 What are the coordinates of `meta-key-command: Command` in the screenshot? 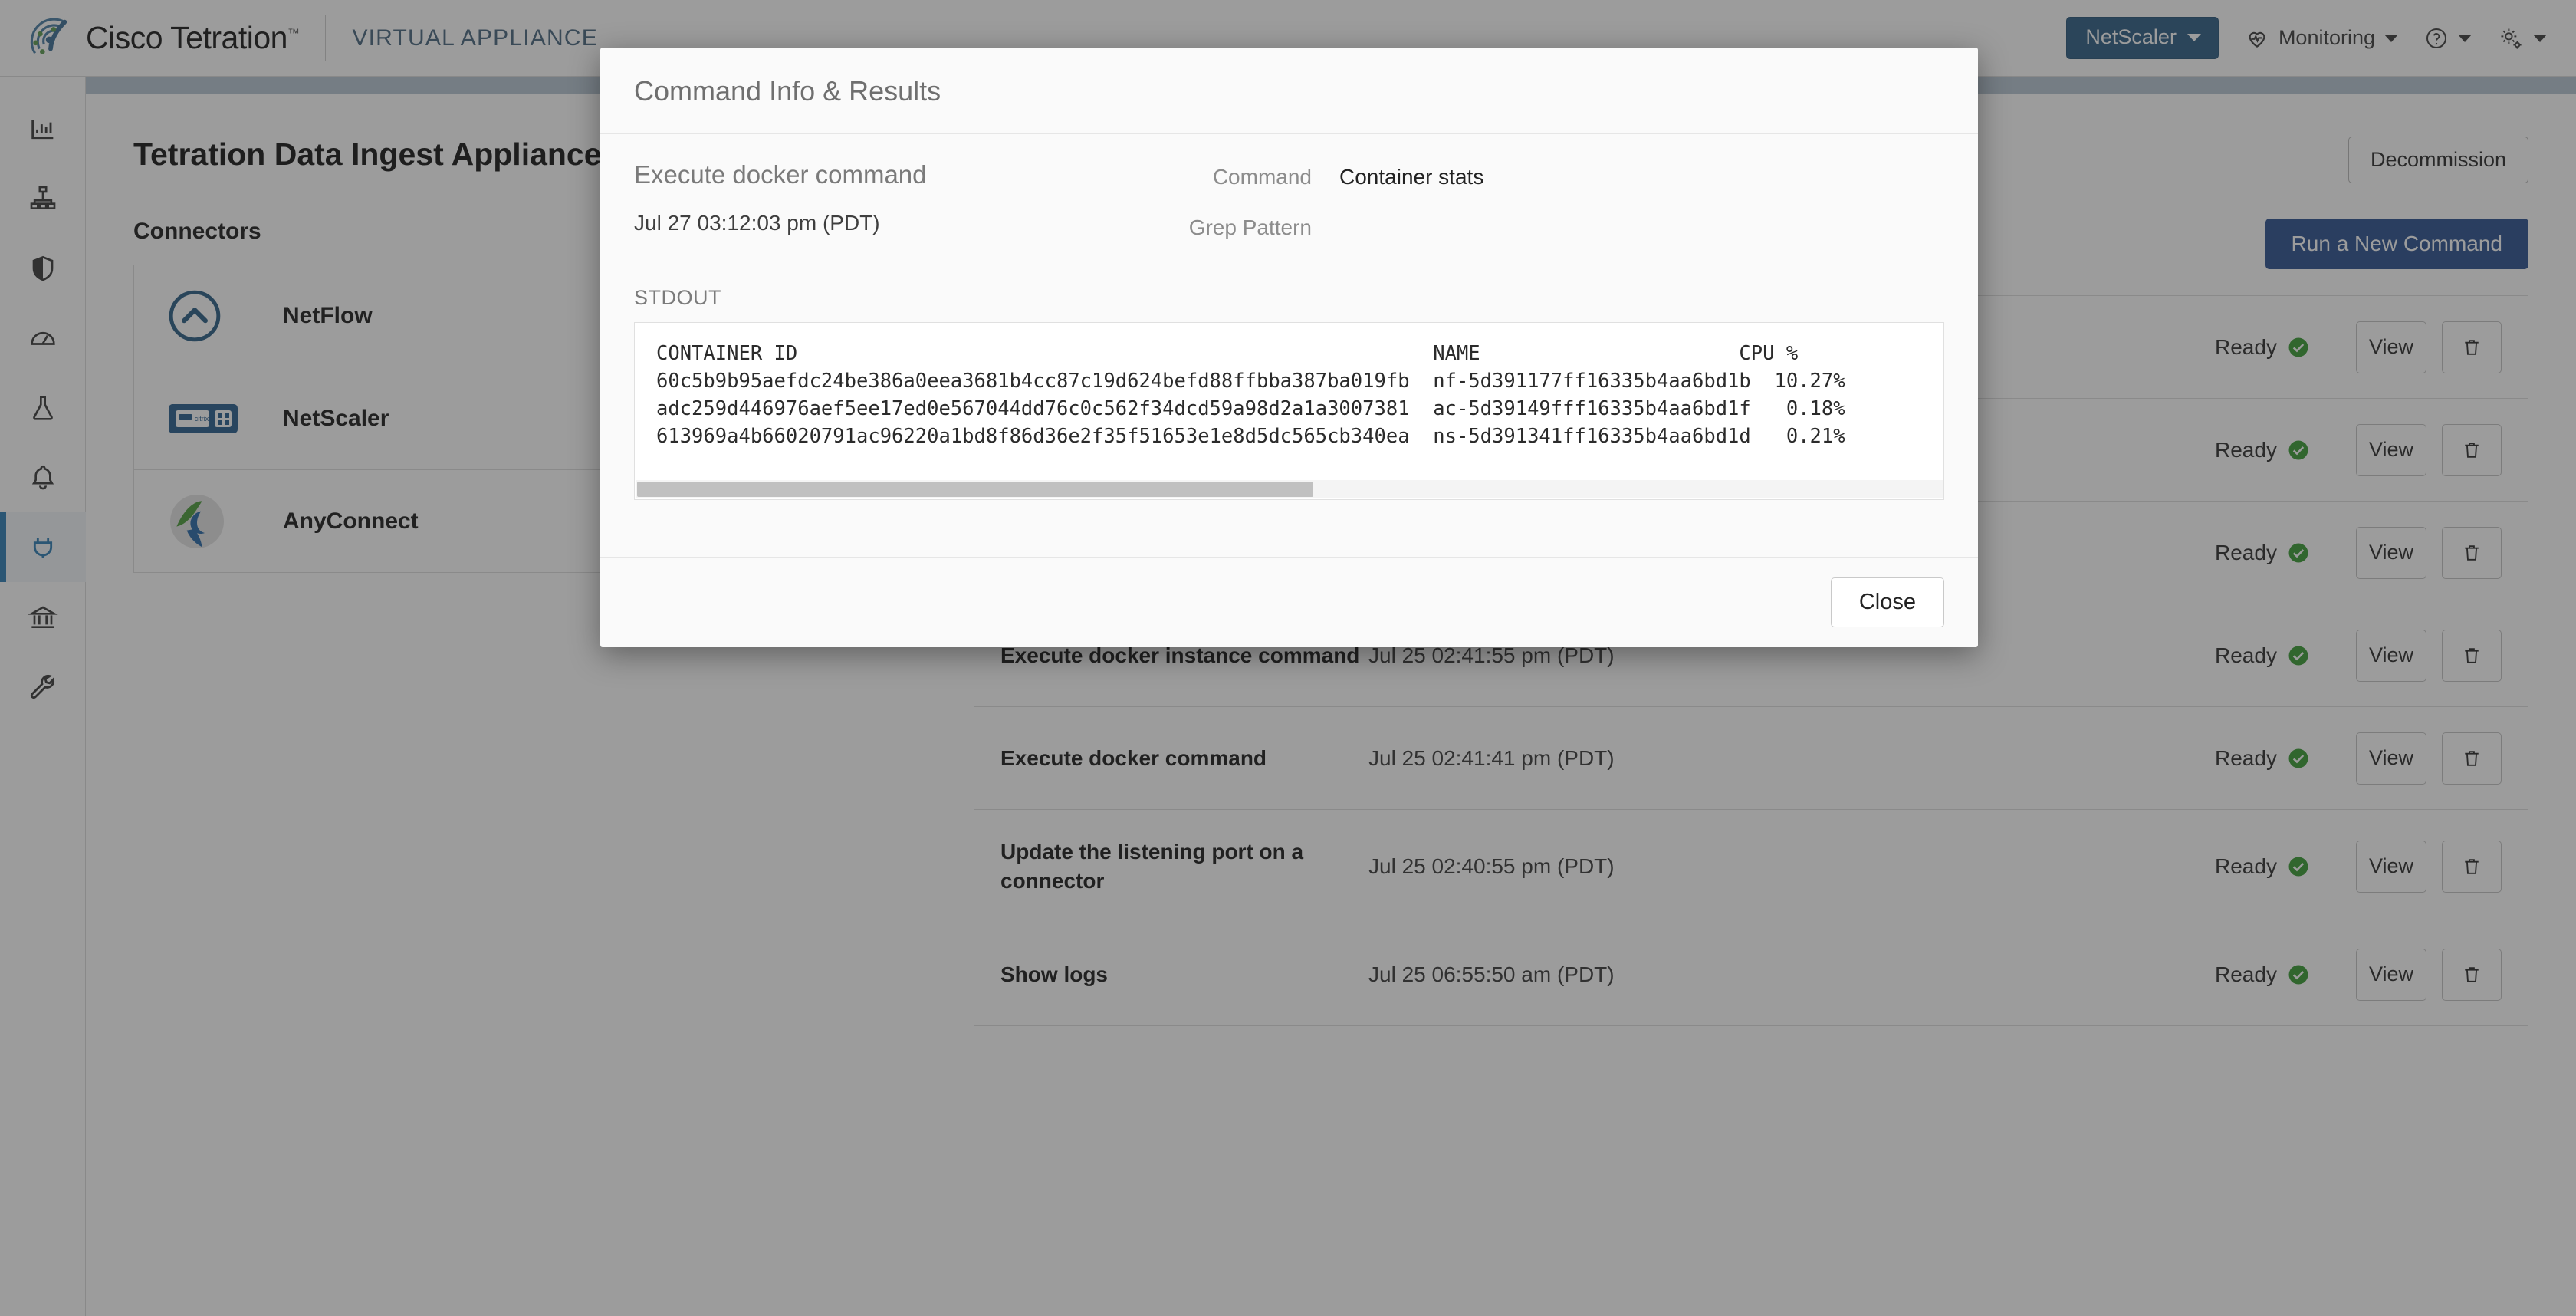 It's located at (1262, 177).